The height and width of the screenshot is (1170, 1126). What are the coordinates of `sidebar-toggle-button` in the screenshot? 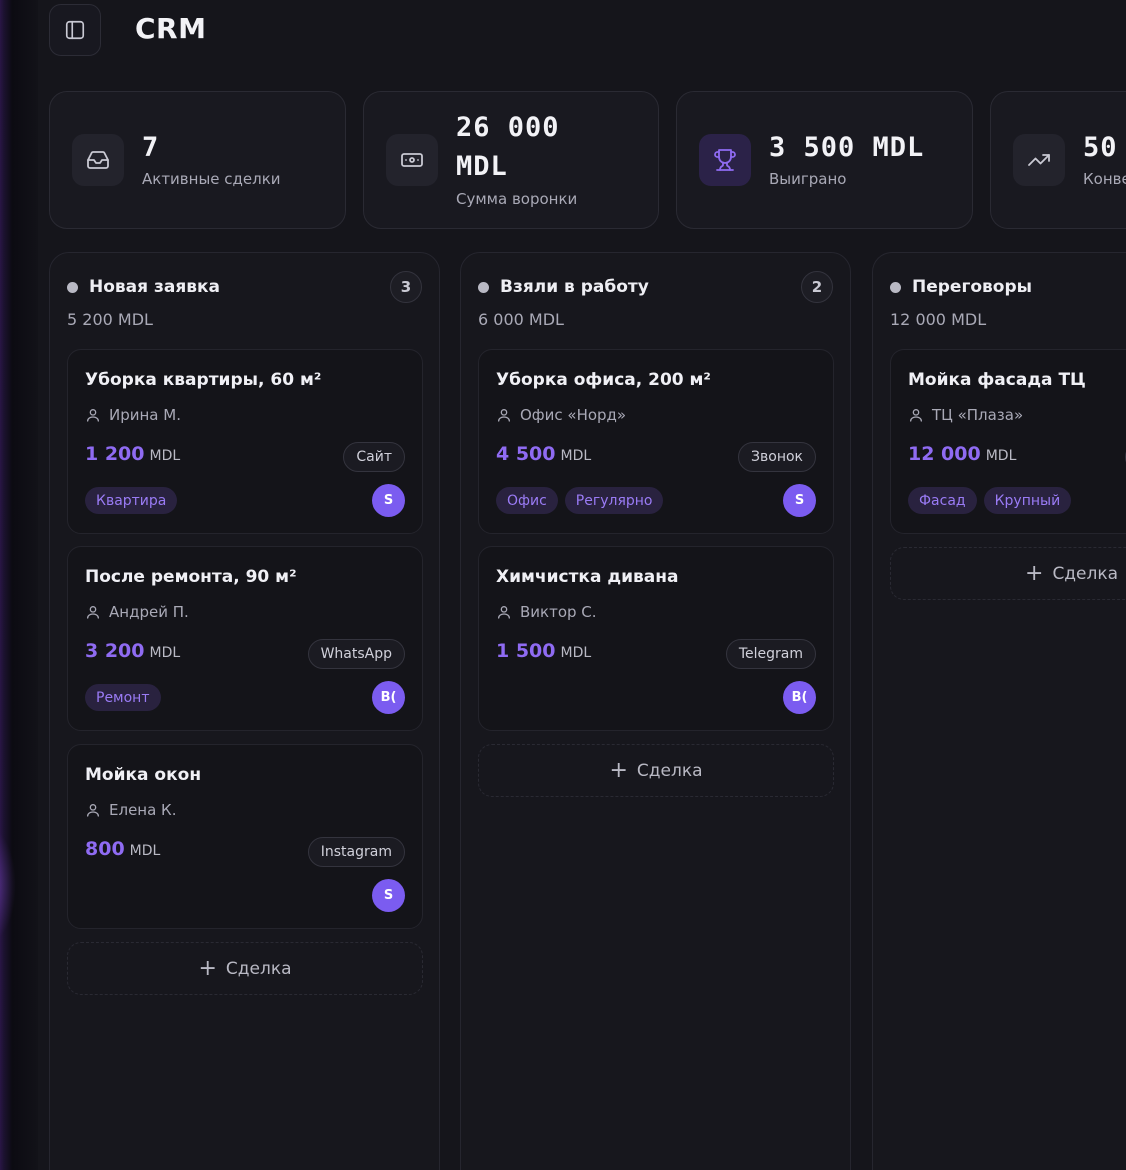 It's located at (75, 30).